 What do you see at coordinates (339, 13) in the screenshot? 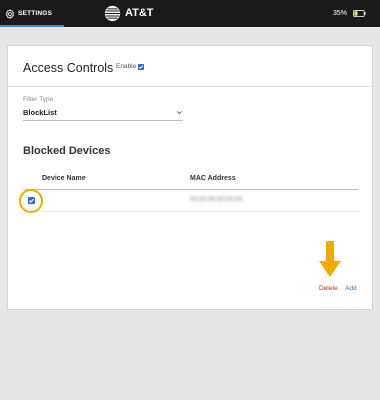
I see `battery-percent: 35%` at bounding box center [339, 13].